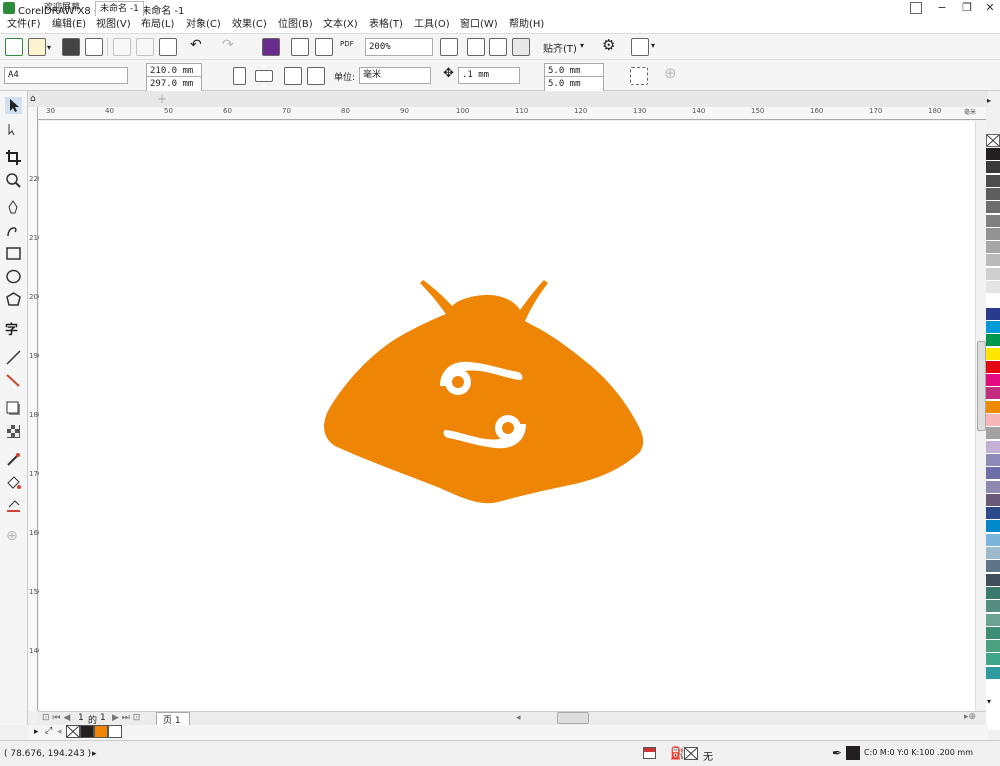  What do you see at coordinates (196, 45) in the screenshot?
I see `undo-icon: ↶` at bounding box center [196, 45].